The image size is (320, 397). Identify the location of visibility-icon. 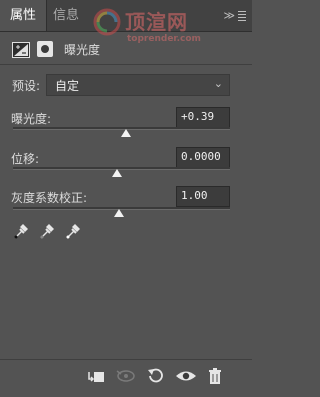
(186, 376).